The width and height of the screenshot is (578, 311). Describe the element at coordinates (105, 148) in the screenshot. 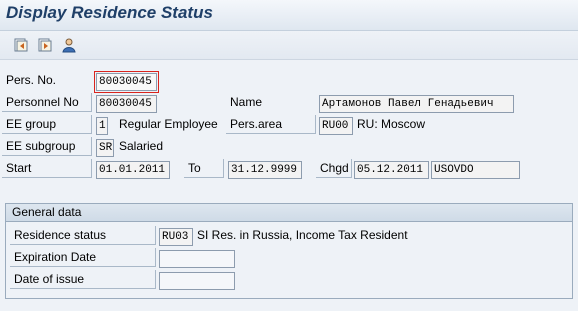

I see `ee-subgroup-field: SR` at that location.